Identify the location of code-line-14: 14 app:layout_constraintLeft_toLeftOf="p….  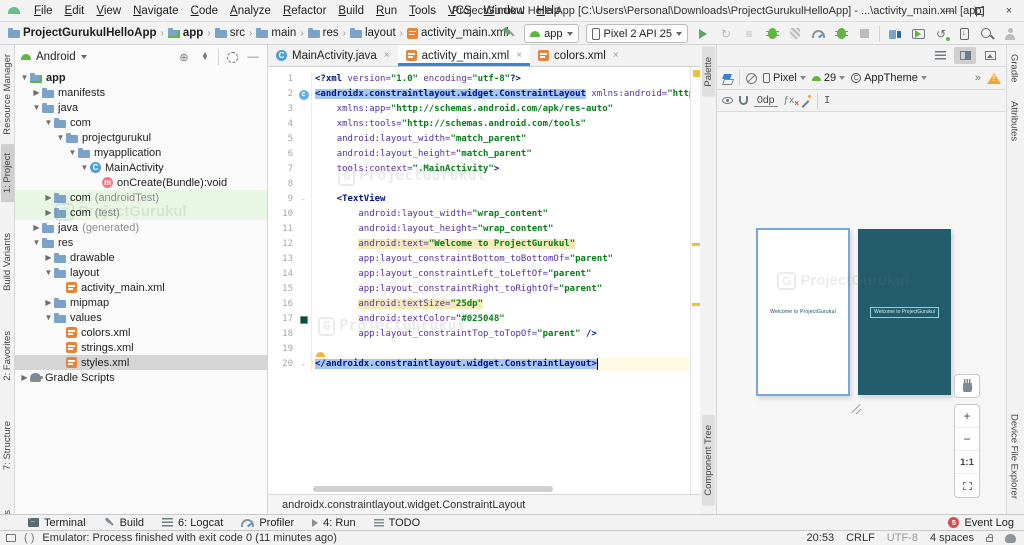
(479, 274).